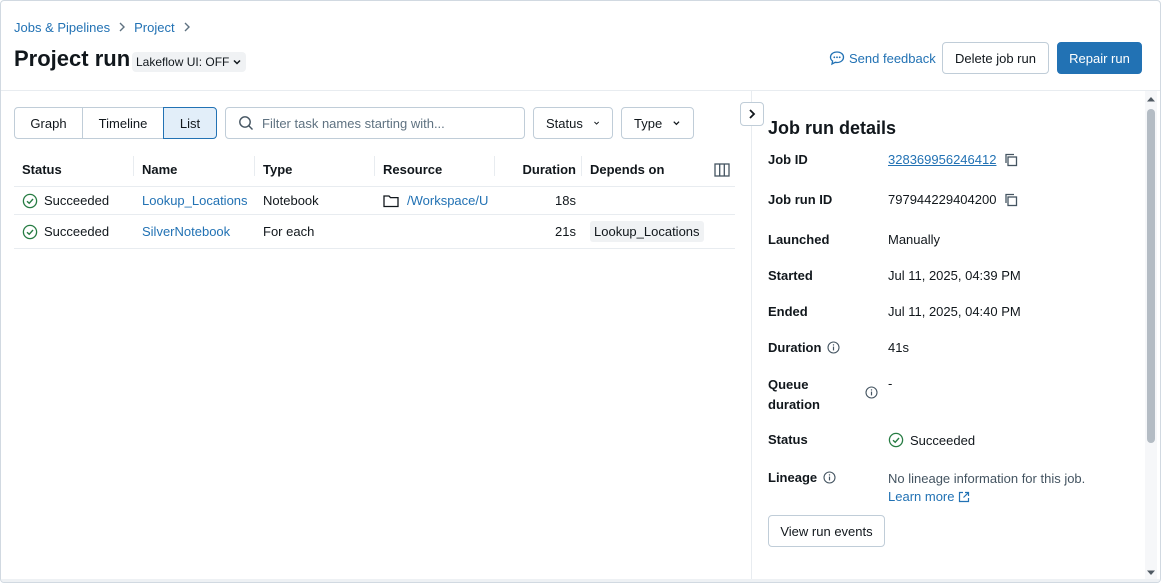 Image resolution: width=1161 pixels, height=583 pixels. Describe the element at coordinates (1151, 99) in the screenshot. I see `scroll-up-arrow-icon` at that location.